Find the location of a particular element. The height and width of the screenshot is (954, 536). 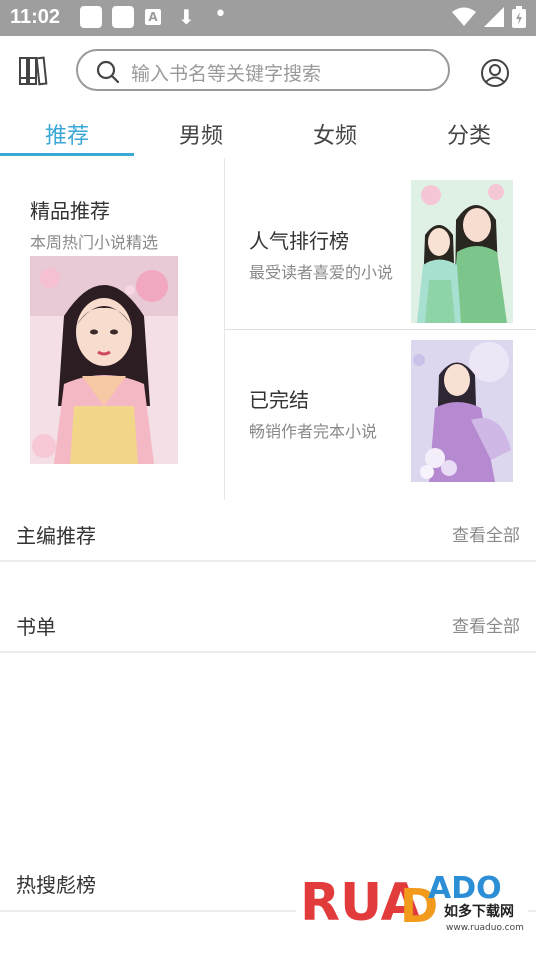

ranking-title: 人气排行榜 is located at coordinates (299, 241).